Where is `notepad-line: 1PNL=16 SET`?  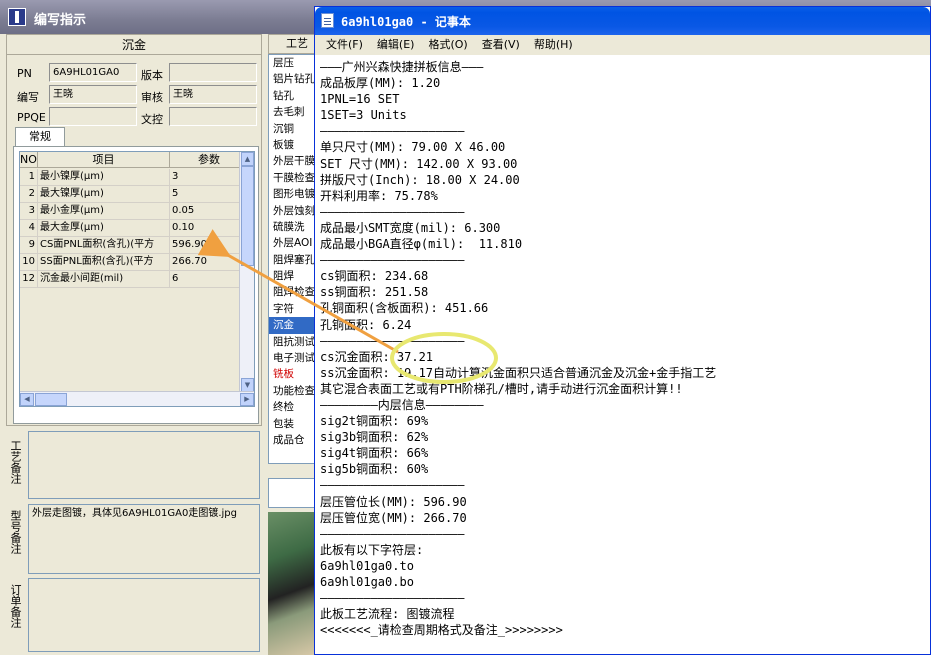
notepad-line: 1PNL=16 SET is located at coordinates (360, 99).